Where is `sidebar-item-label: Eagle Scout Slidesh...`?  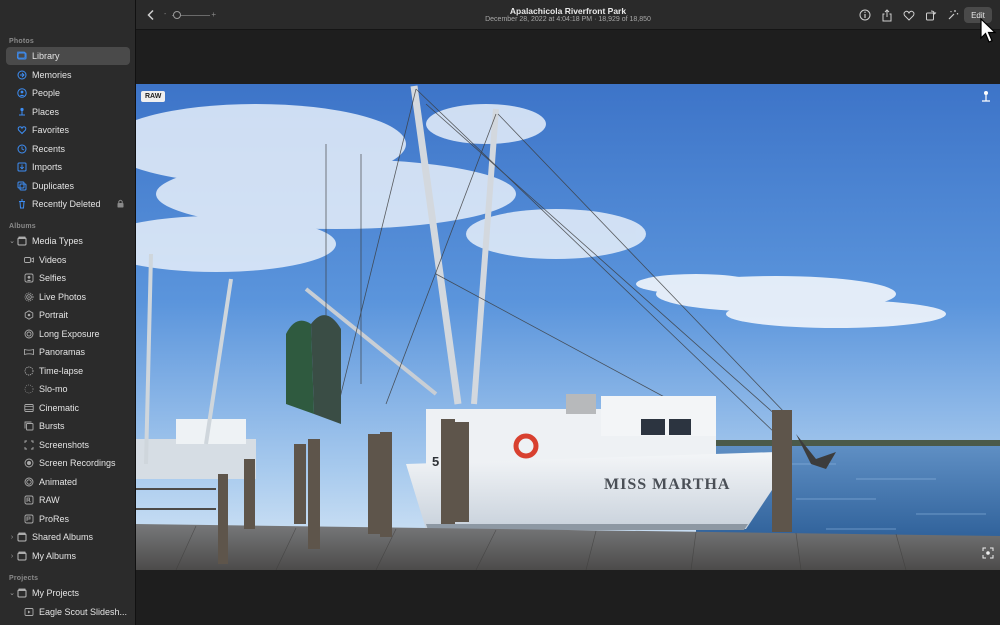
sidebar-item-label: Eagle Scout Slidesh... is located at coordinates (83, 612).